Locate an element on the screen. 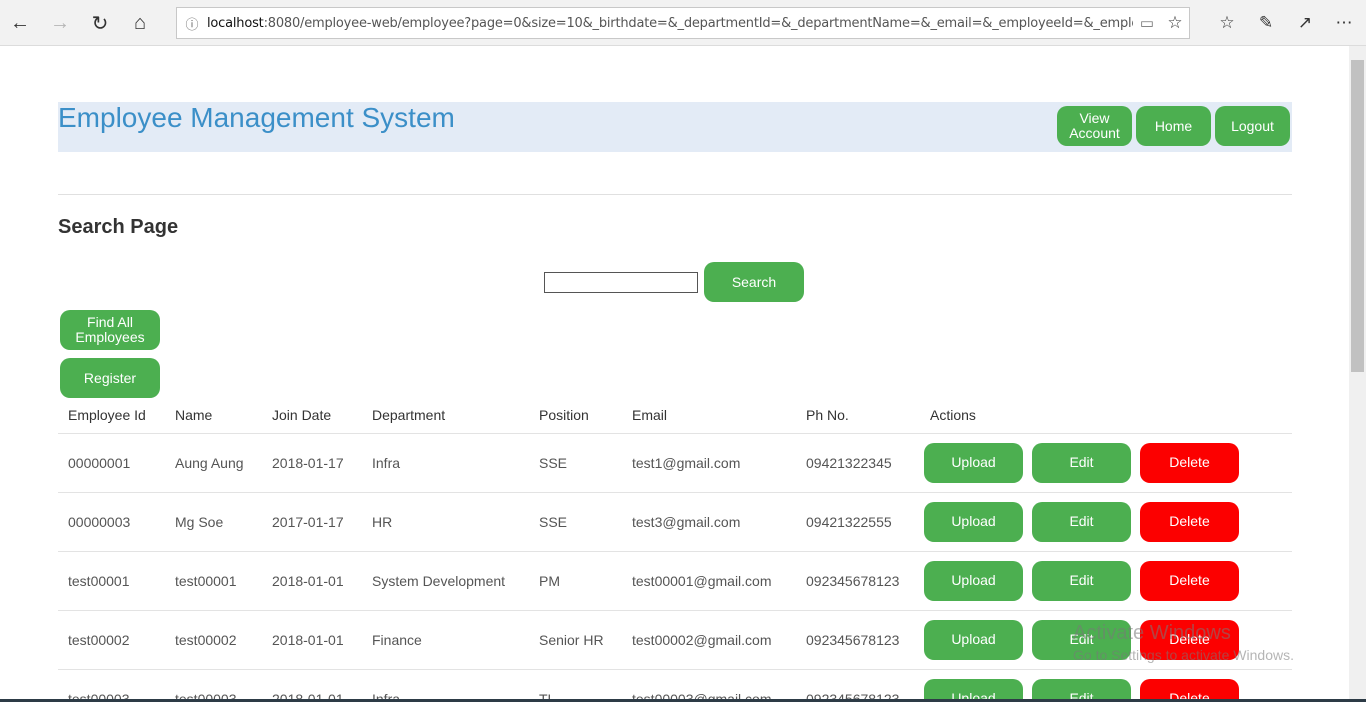 Image resolution: width=1366 pixels, height=702 pixels. table-cell: test3@gmail.com is located at coordinates (709, 522).